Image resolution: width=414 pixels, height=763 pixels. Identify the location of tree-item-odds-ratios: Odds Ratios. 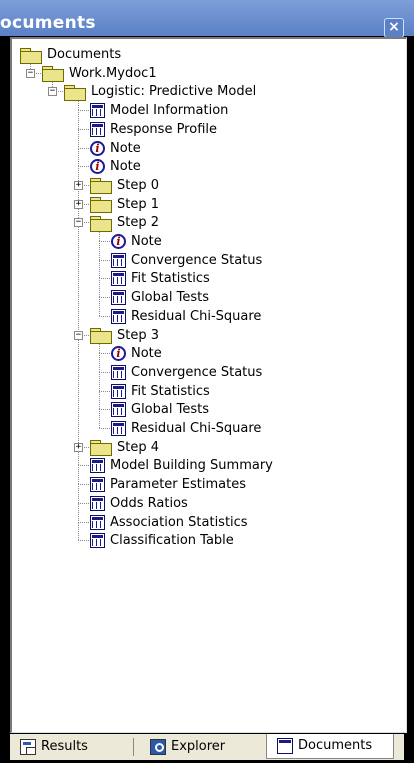
(139, 503).